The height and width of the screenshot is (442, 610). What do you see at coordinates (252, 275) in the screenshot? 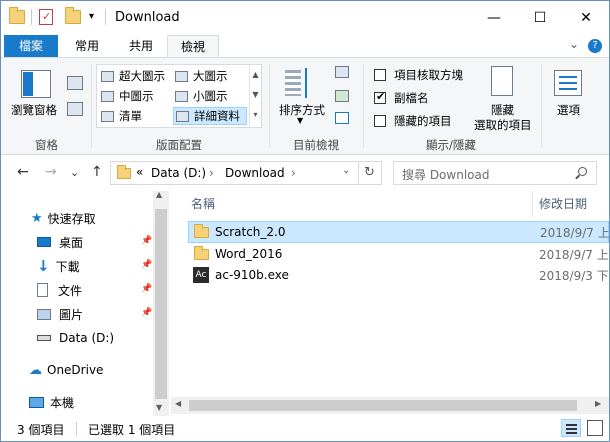
I see `file-name: ac-910b.exe` at bounding box center [252, 275].